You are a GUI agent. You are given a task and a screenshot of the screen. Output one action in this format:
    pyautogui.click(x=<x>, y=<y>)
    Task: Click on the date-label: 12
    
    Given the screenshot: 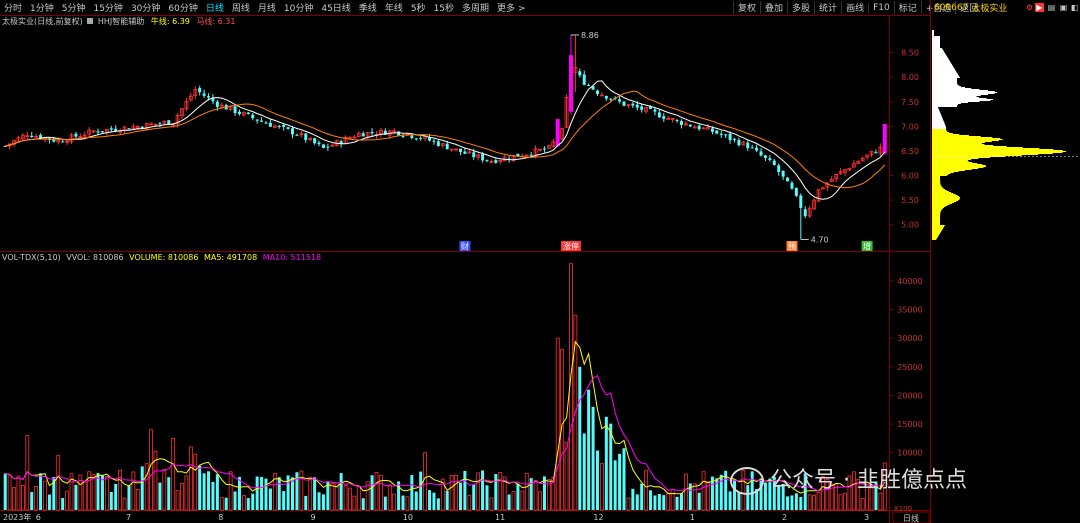 What is the action you would take?
    pyautogui.click(x=598, y=517)
    